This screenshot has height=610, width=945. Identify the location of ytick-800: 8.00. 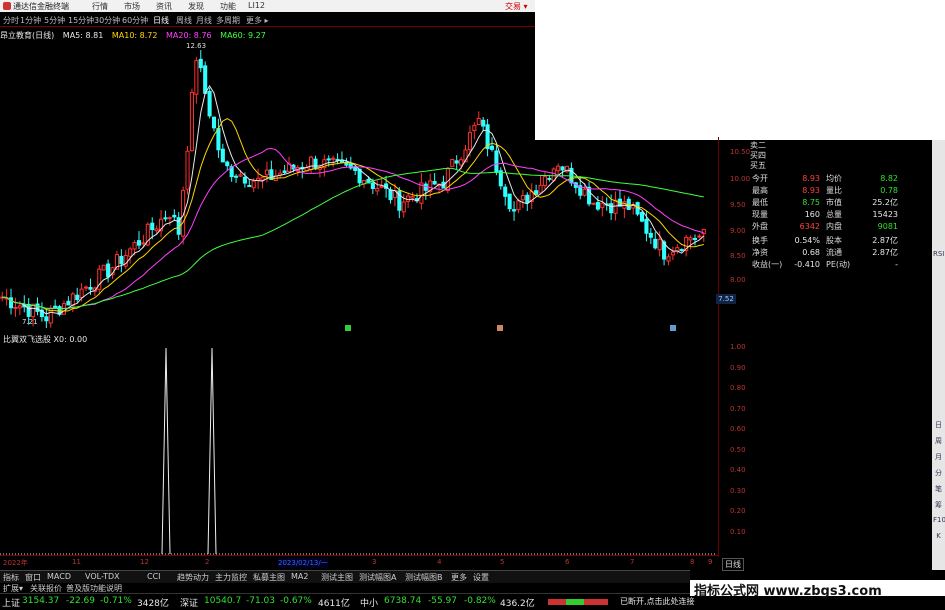
(738, 280).